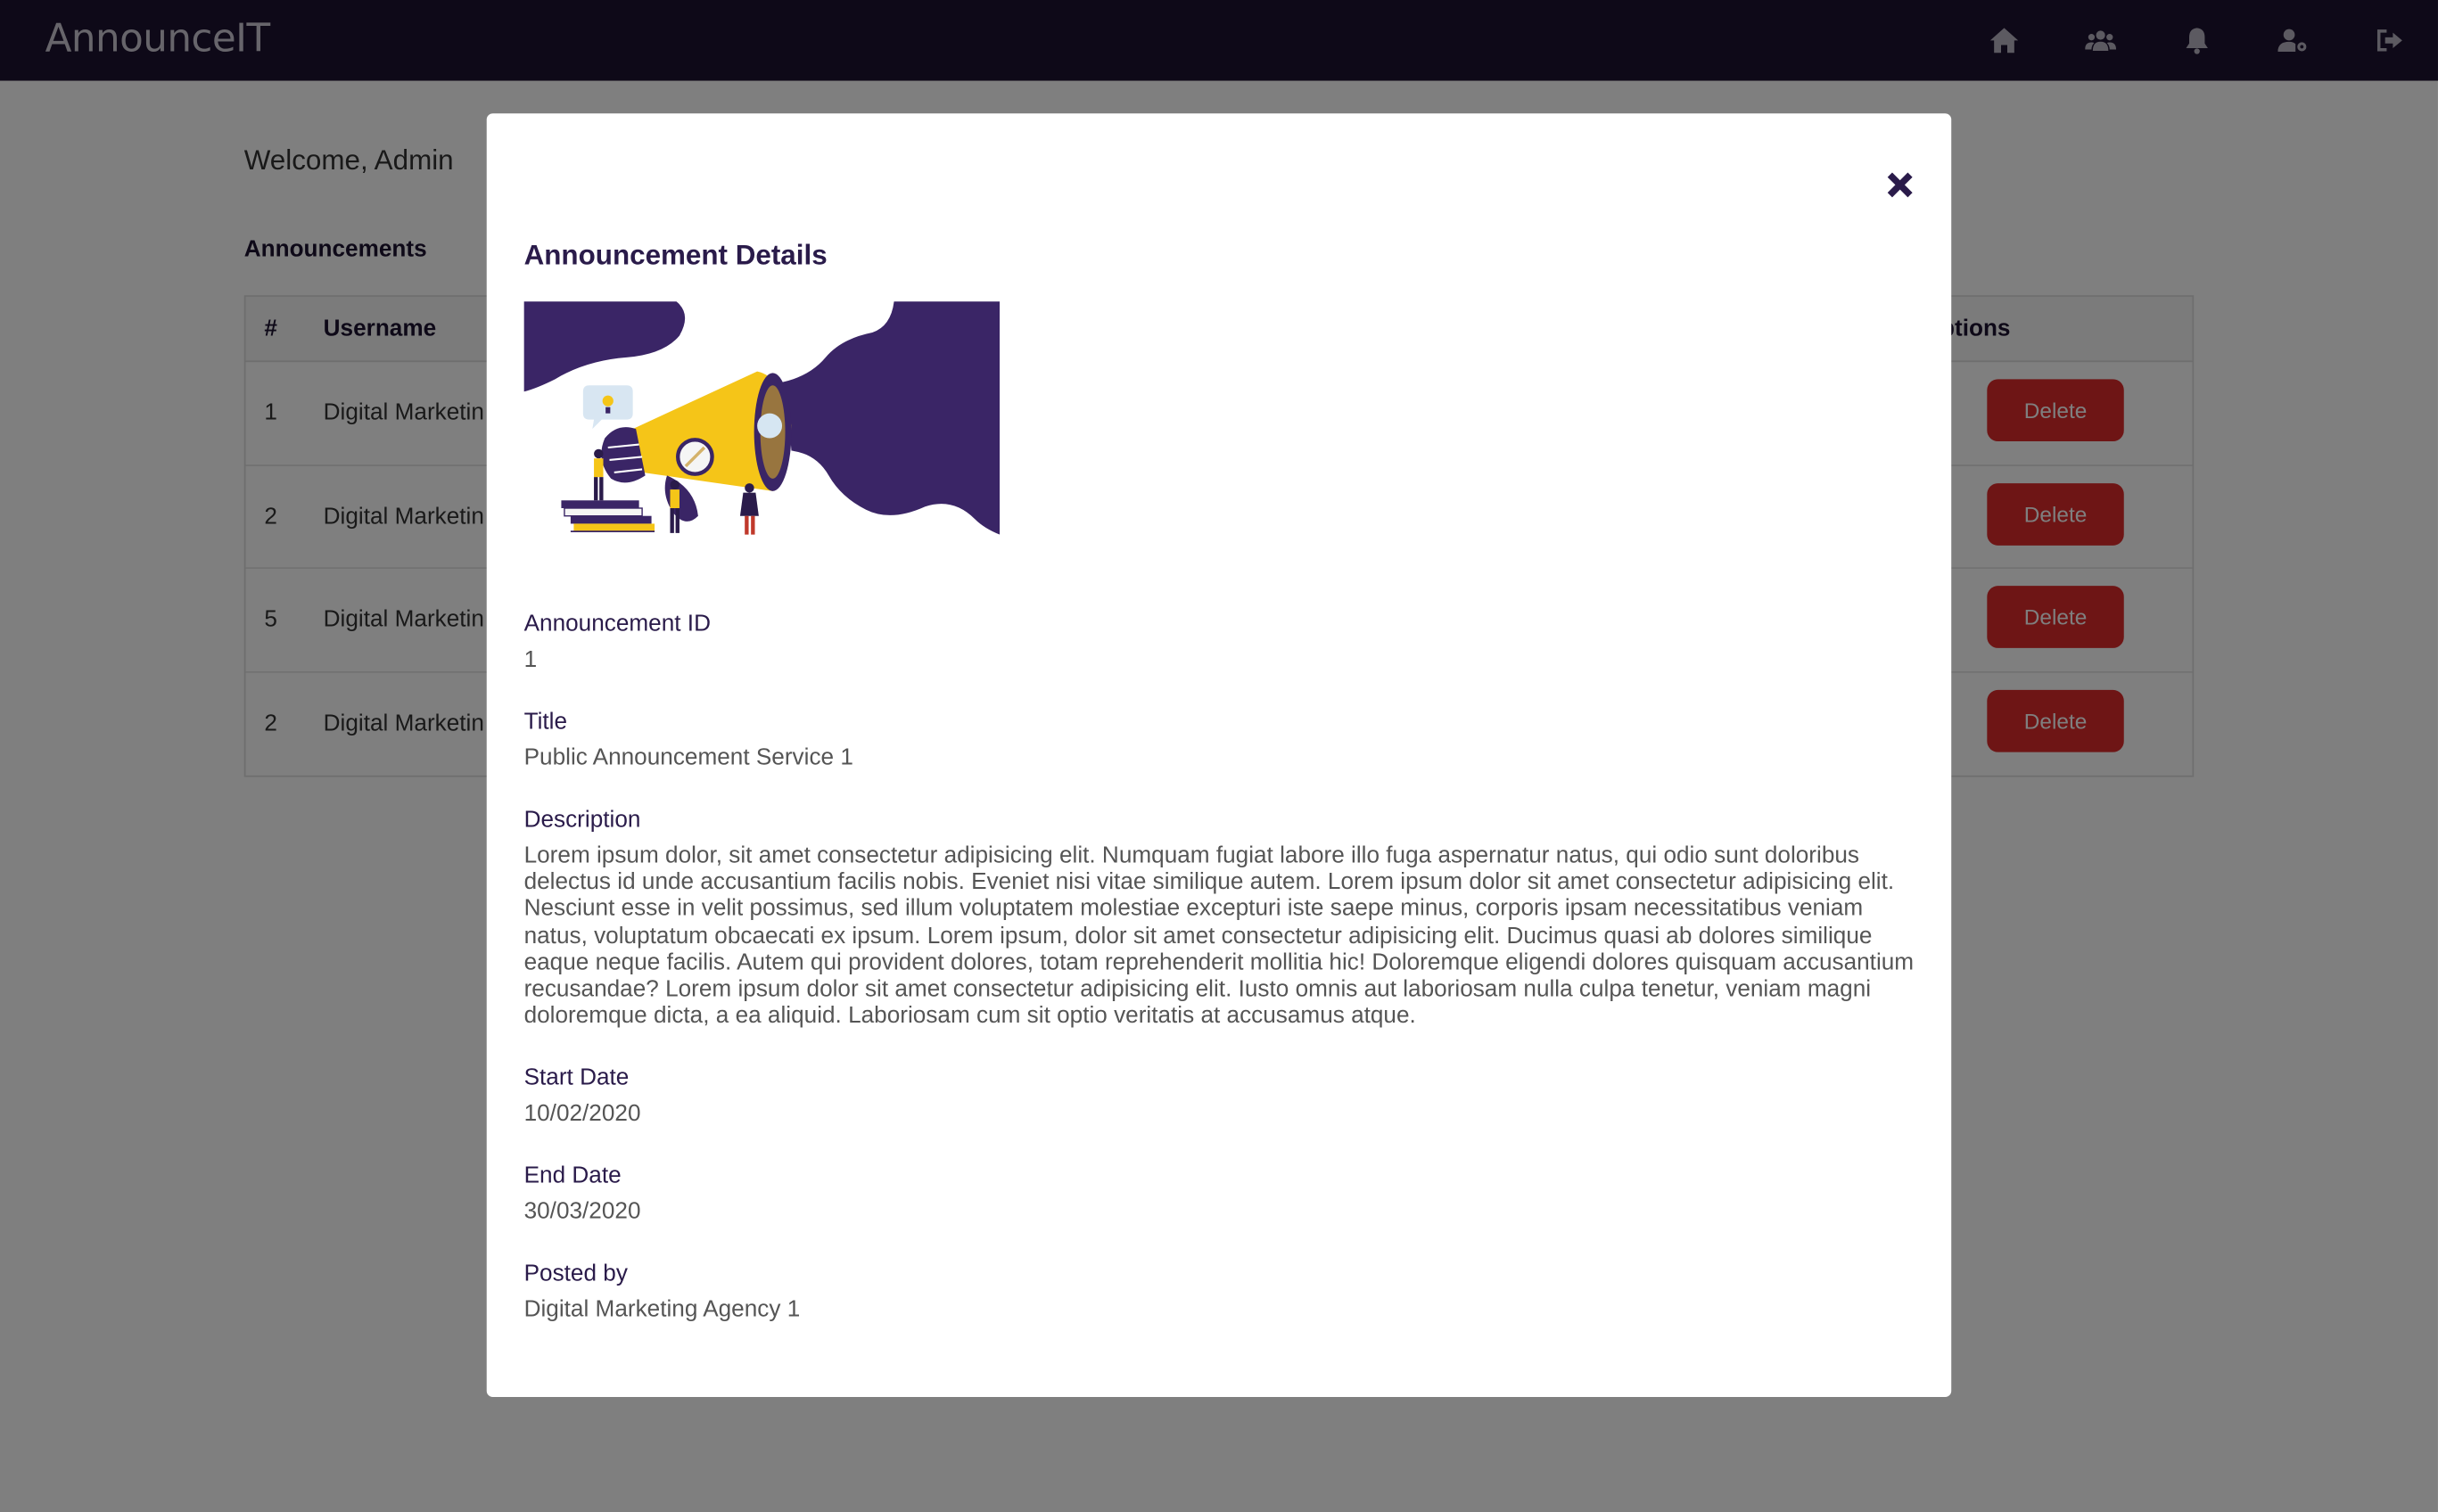  Describe the element at coordinates (762, 418) in the screenshot. I see `megaphone-illustration` at that location.